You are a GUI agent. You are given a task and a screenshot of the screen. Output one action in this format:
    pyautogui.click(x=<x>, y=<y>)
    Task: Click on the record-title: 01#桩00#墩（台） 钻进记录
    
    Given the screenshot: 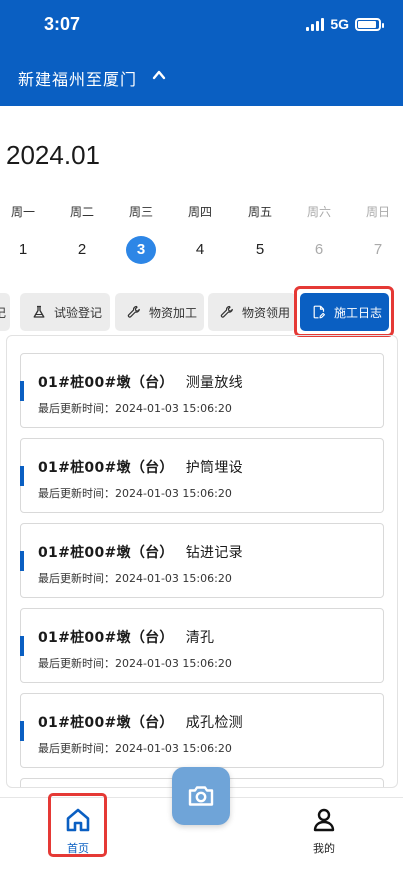 What is the action you would take?
    pyautogui.click(x=140, y=552)
    